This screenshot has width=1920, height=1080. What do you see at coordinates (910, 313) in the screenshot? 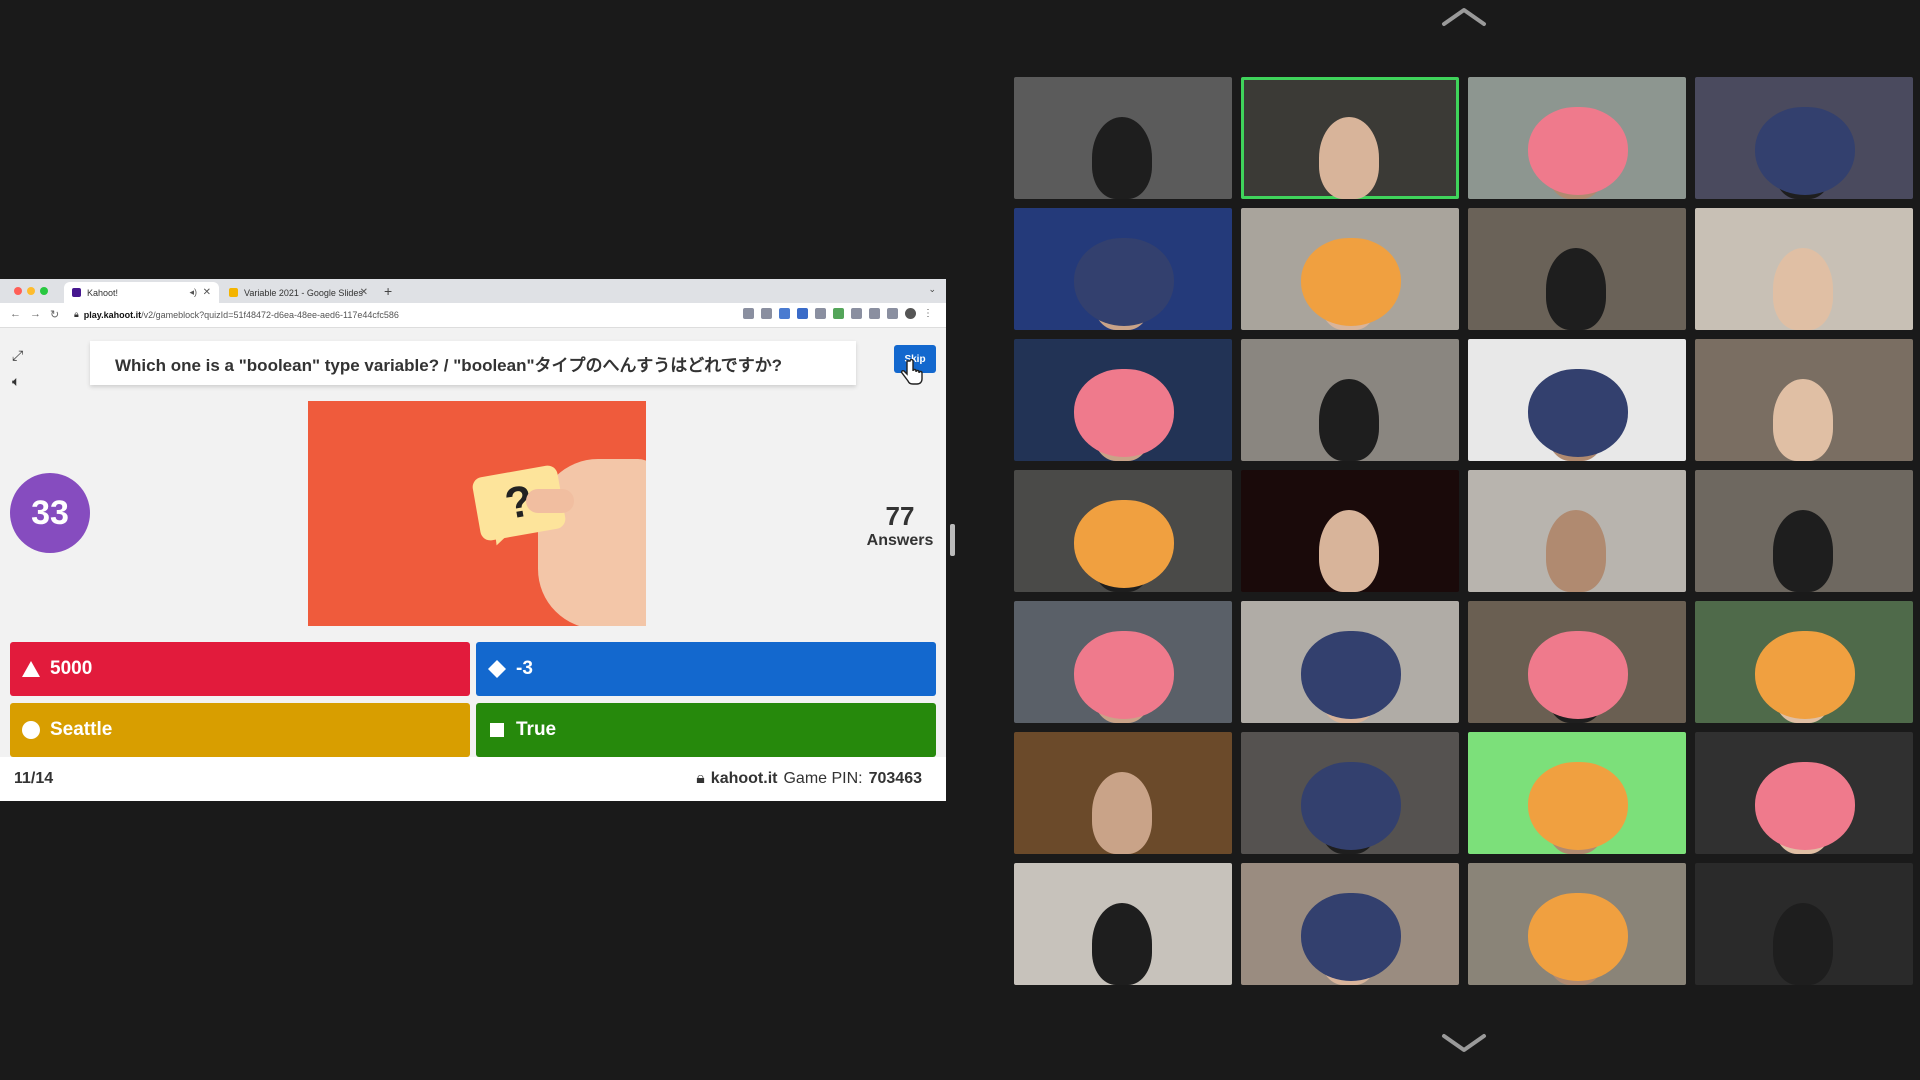
I see `profile-avatar` at bounding box center [910, 313].